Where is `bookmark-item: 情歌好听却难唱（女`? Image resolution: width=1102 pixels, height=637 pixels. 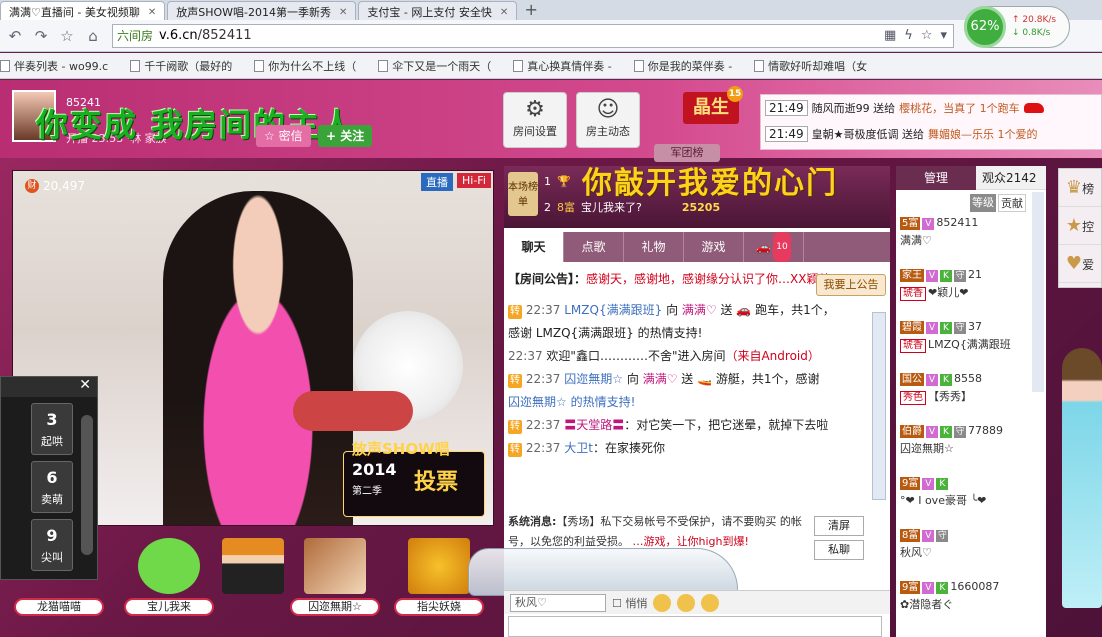 bookmark-item: 情歌好听却难唱（女 is located at coordinates (810, 66).